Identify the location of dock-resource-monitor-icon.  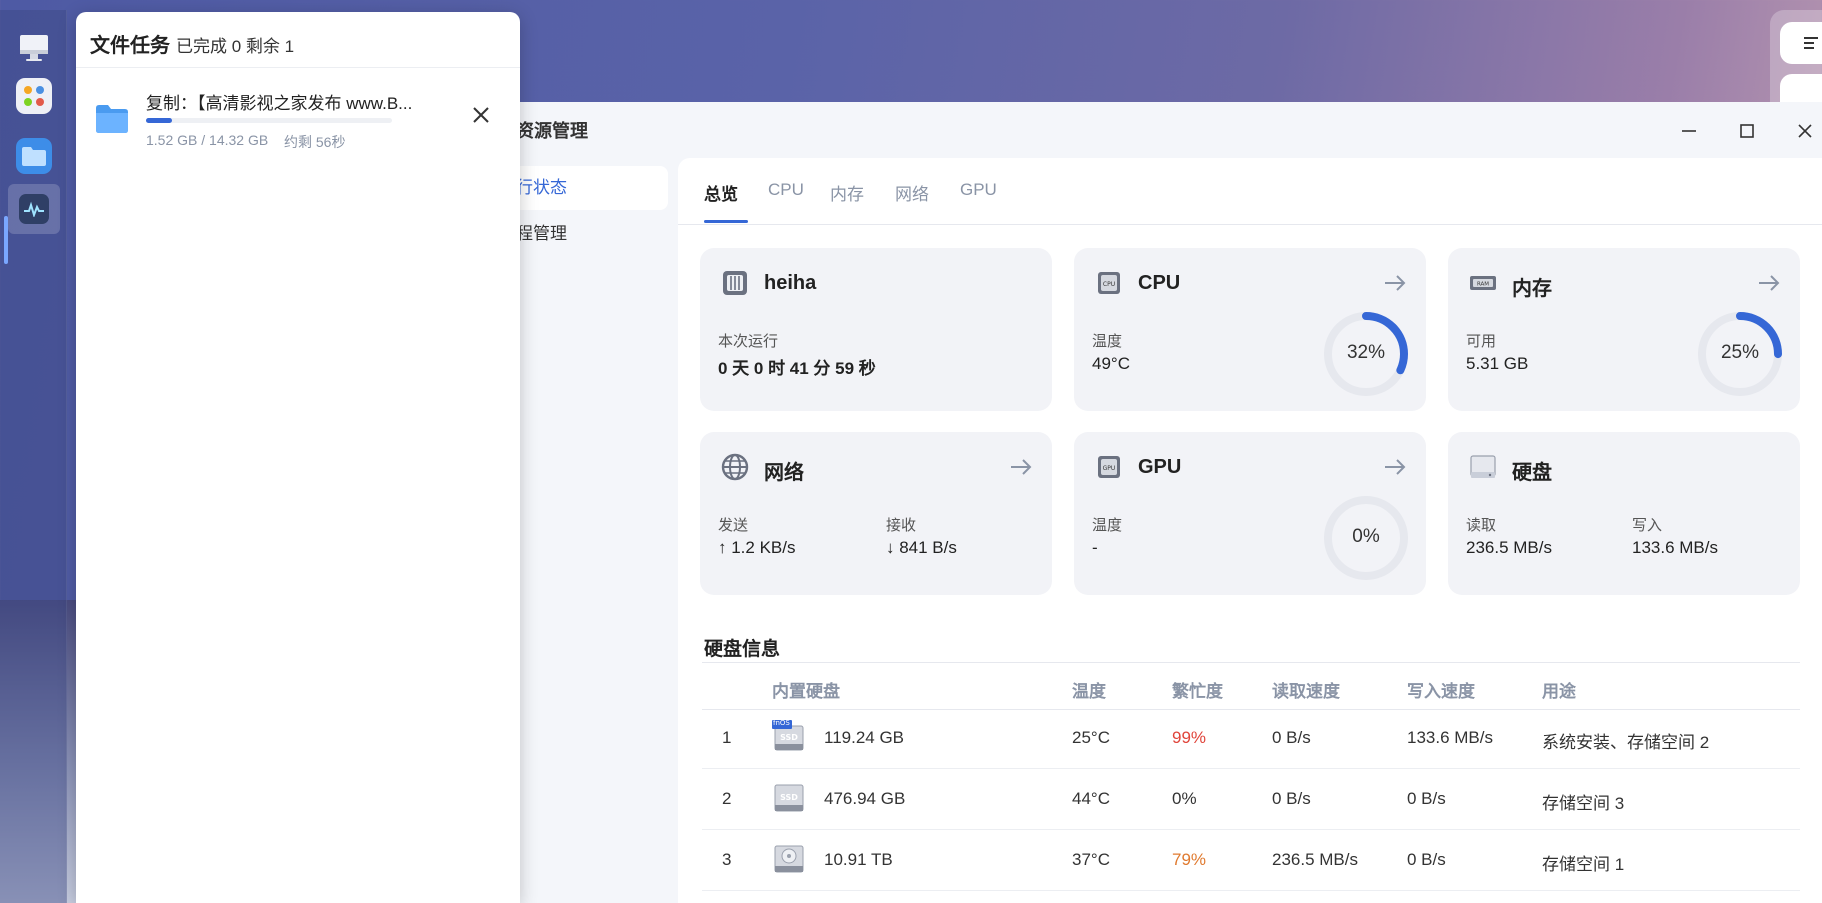
(34, 209).